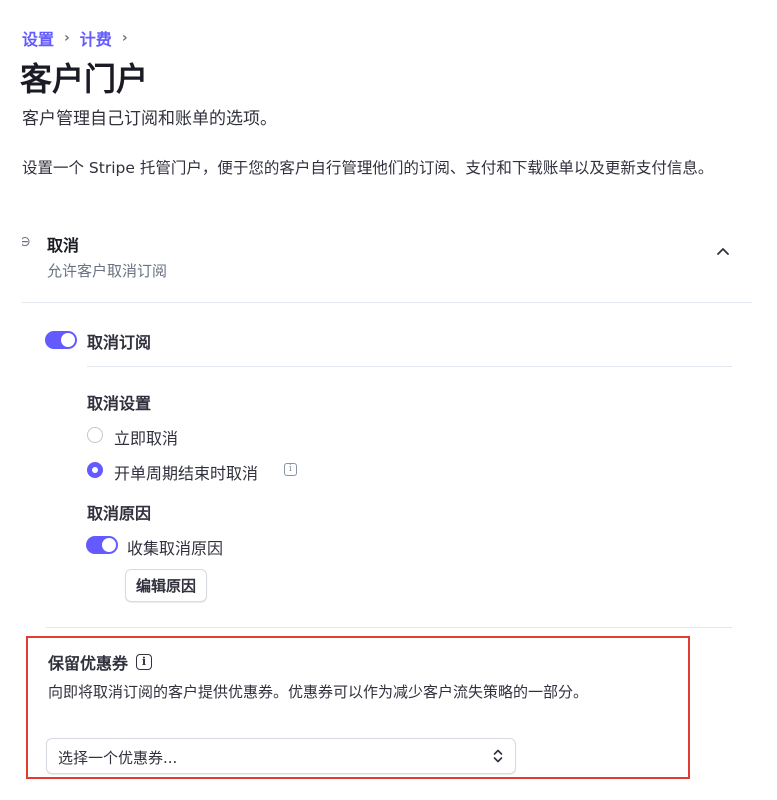  What do you see at coordinates (146, 437) in the screenshot?
I see `cancel-immediately-label: 立即取消` at bounding box center [146, 437].